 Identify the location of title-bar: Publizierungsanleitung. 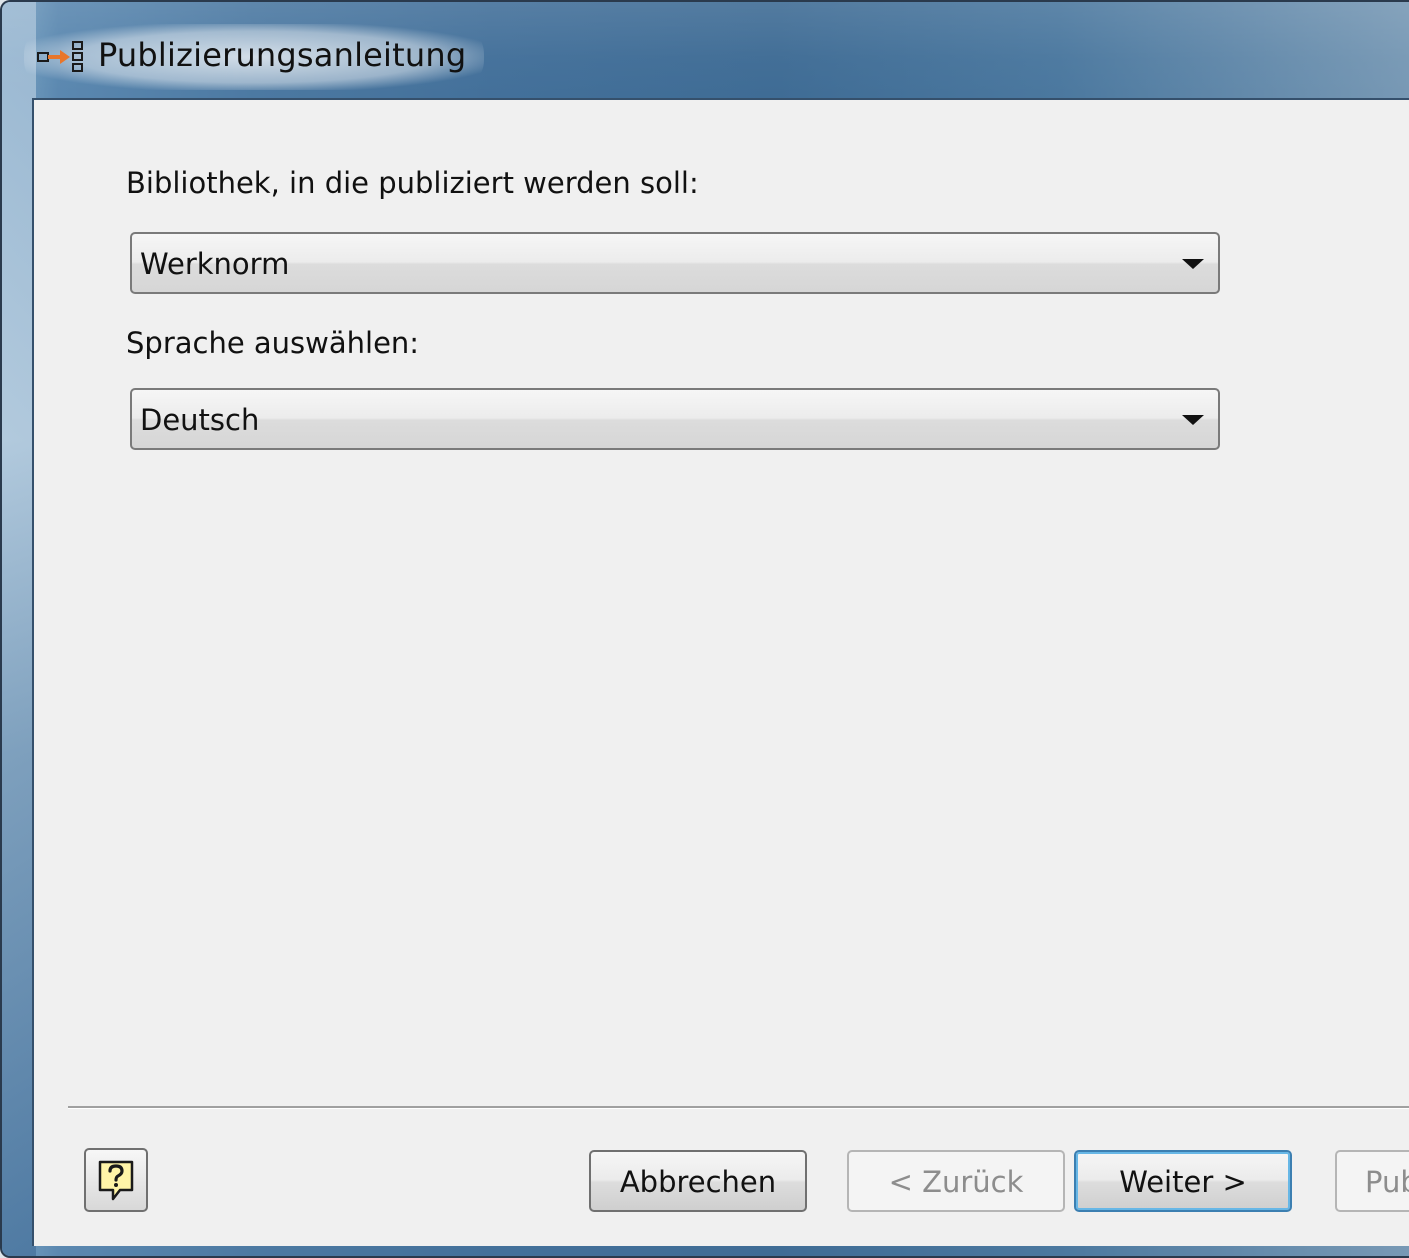
(705, 50).